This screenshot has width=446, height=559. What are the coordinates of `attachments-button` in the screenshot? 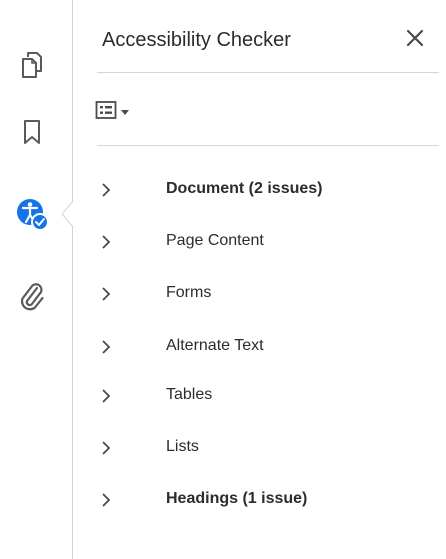 It's located at (32, 296).